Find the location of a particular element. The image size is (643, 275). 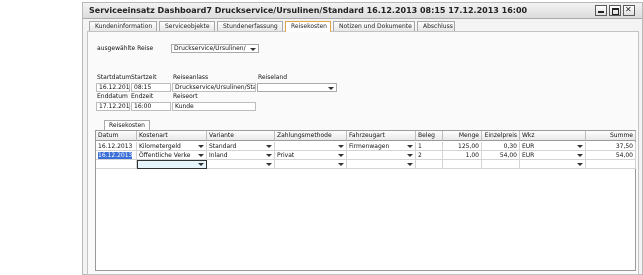

startdatum-field: 16.12.2013 is located at coordinates (113, 87).